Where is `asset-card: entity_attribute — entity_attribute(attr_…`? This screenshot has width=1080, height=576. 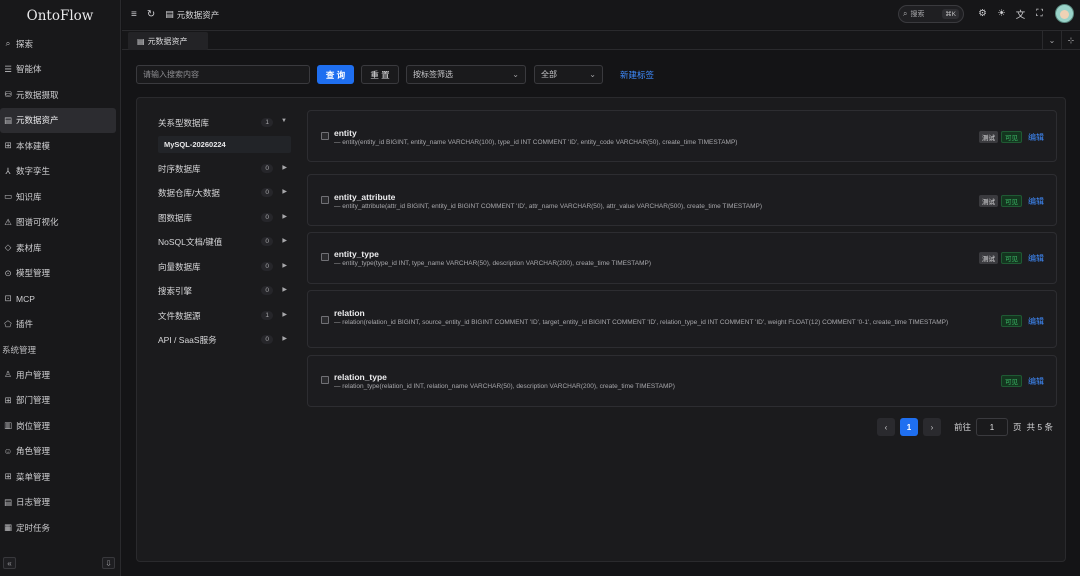
asset-card: entity_attribute — entity_attribute(attr_… is located at coordinates (682, 200).